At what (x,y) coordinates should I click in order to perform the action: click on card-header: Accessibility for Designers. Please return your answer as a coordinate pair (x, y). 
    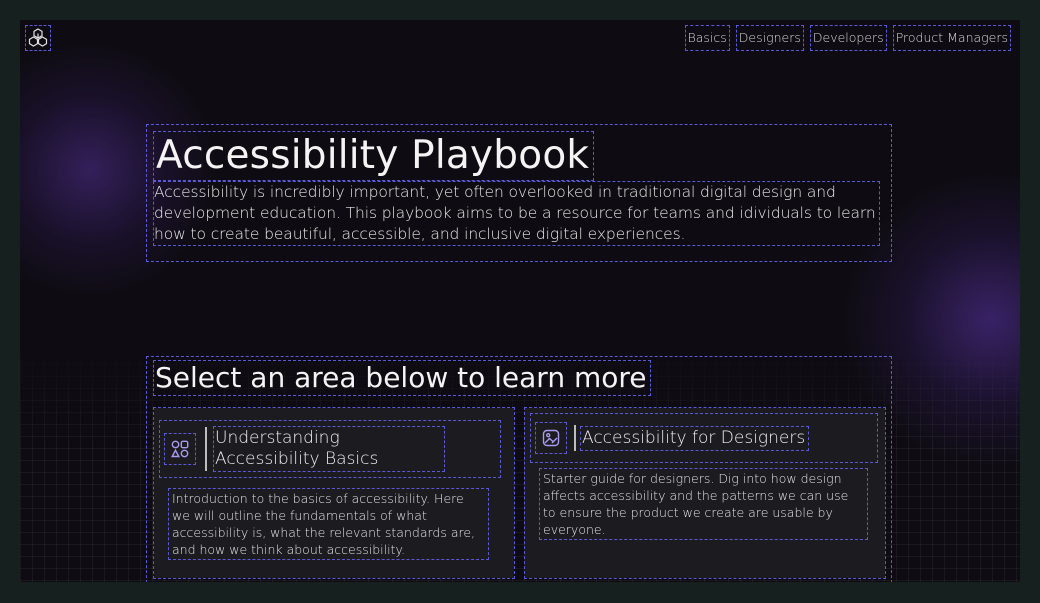
    Looking at the image, I should click on (704, 438).